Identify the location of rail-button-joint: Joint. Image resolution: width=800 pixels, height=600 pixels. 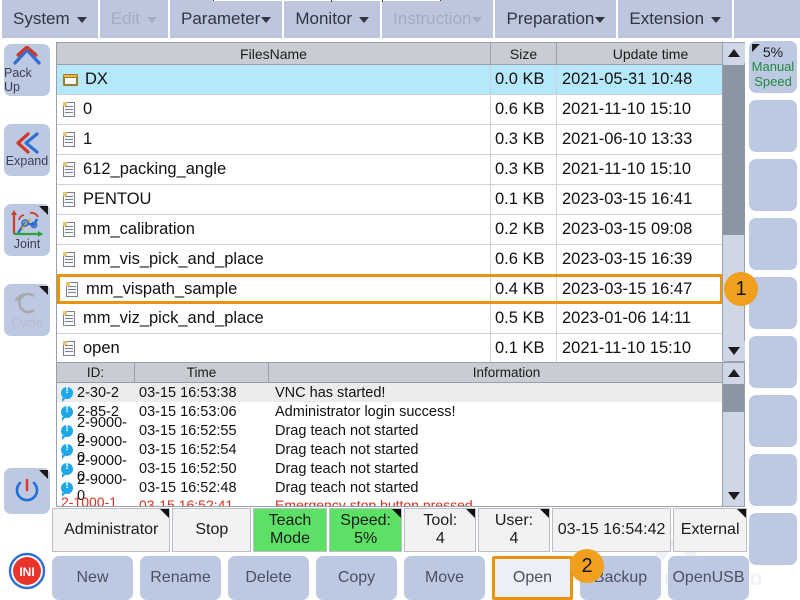
(27, 230).